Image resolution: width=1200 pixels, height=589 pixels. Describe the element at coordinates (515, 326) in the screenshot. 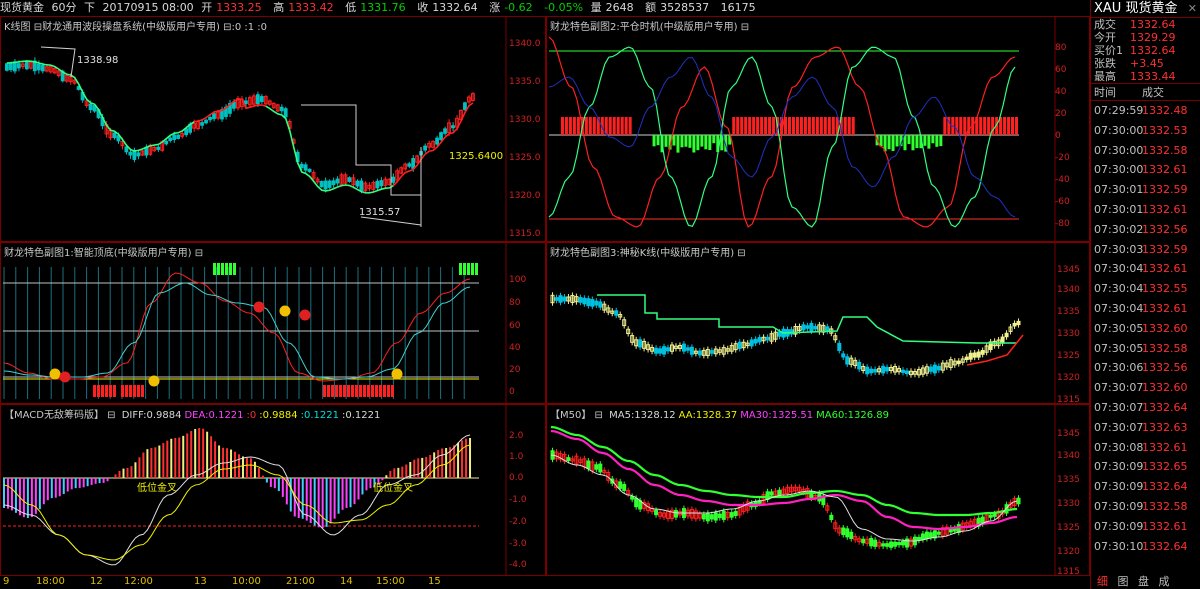

I see `axis-tick: 60` at that location.